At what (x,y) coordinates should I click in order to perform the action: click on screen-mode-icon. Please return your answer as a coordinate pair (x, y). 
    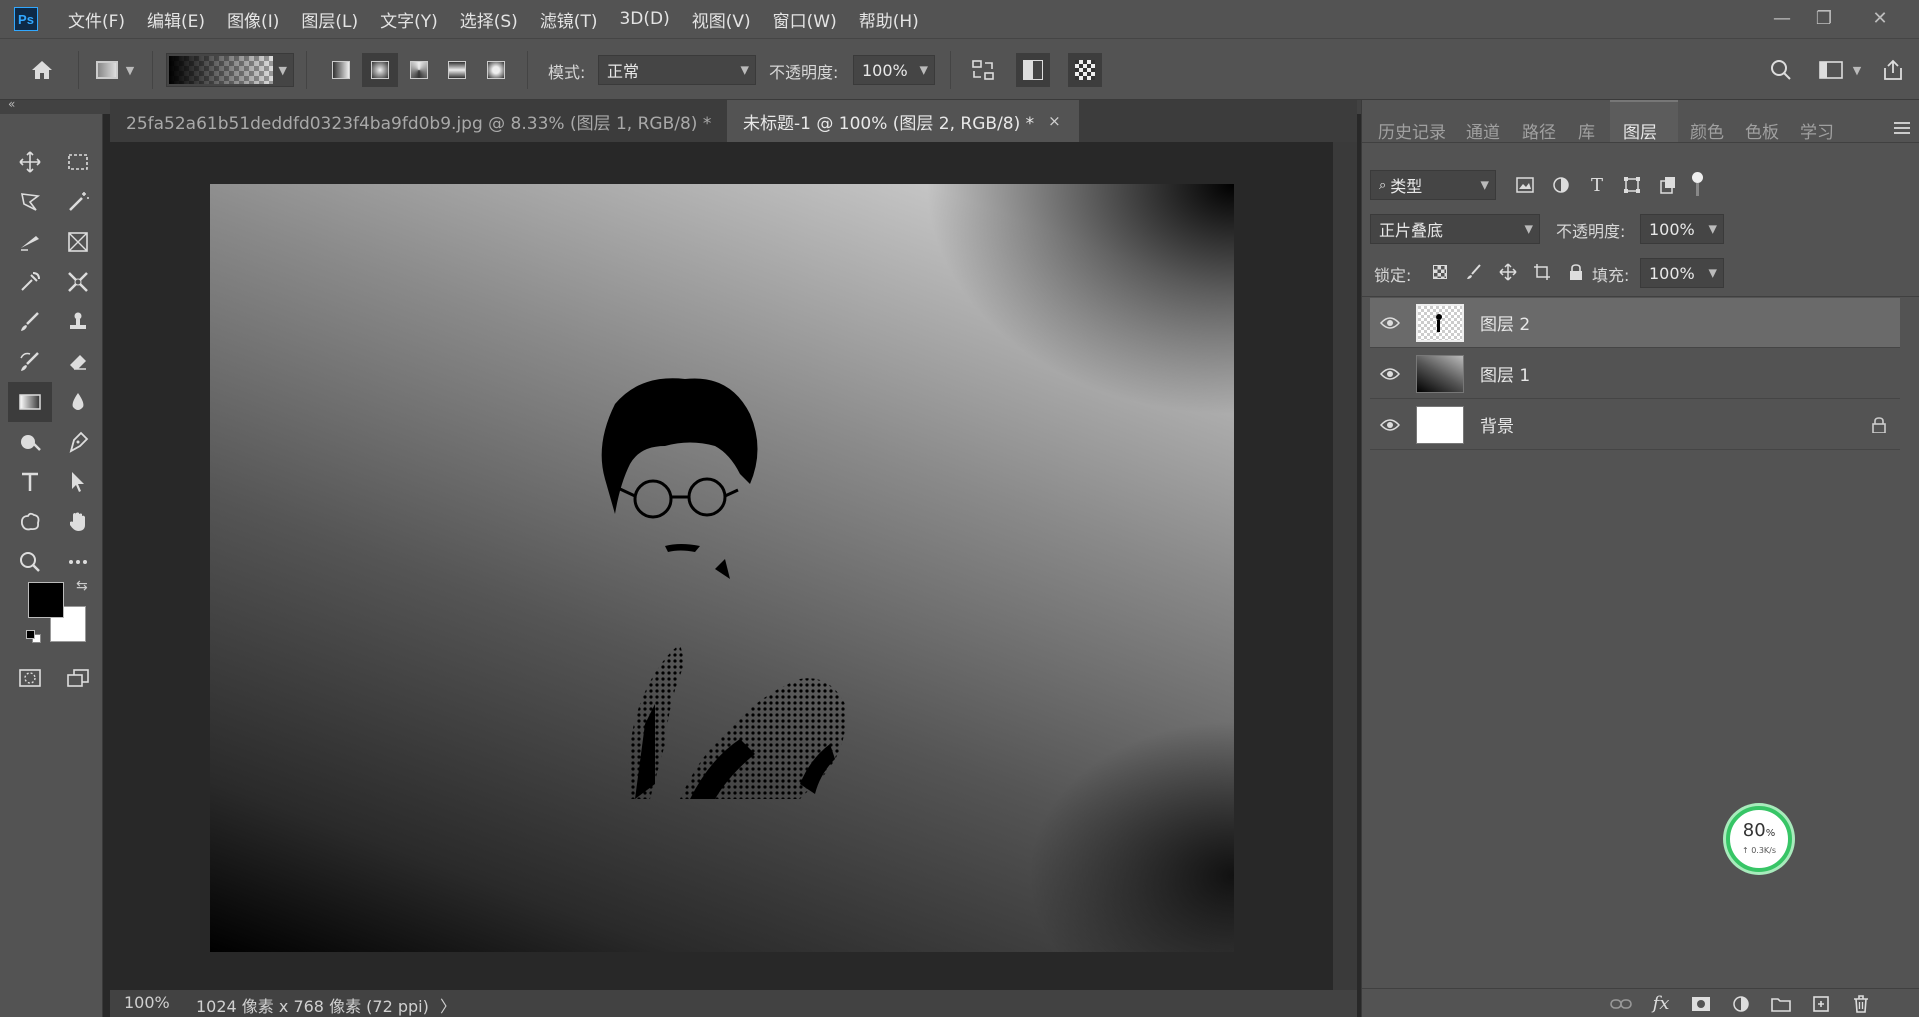
    Looking at the image, I should click on (78, 678).